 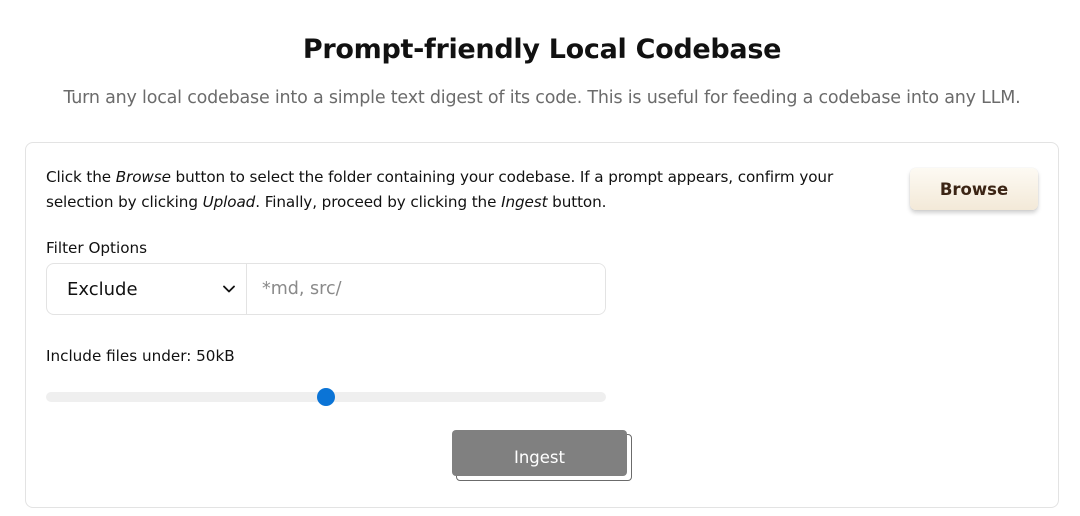 What do you see at coordinates (140, 356) in the screenshot?
I see `file-size-label: Include files under: 50kB` at bounding box center [140, 356].